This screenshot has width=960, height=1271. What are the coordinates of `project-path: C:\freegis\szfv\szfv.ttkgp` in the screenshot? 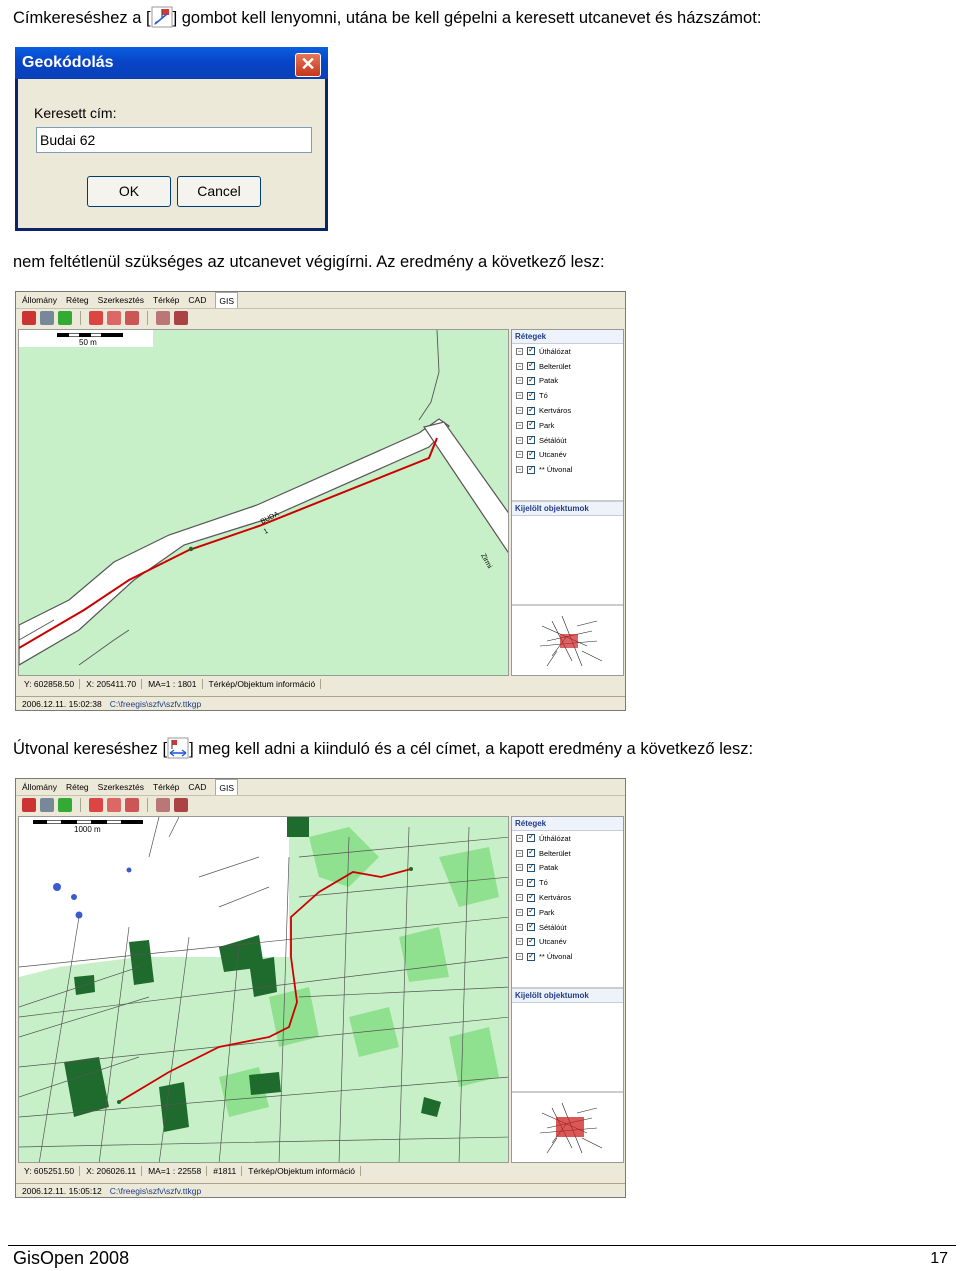 It's located at (155, 703).